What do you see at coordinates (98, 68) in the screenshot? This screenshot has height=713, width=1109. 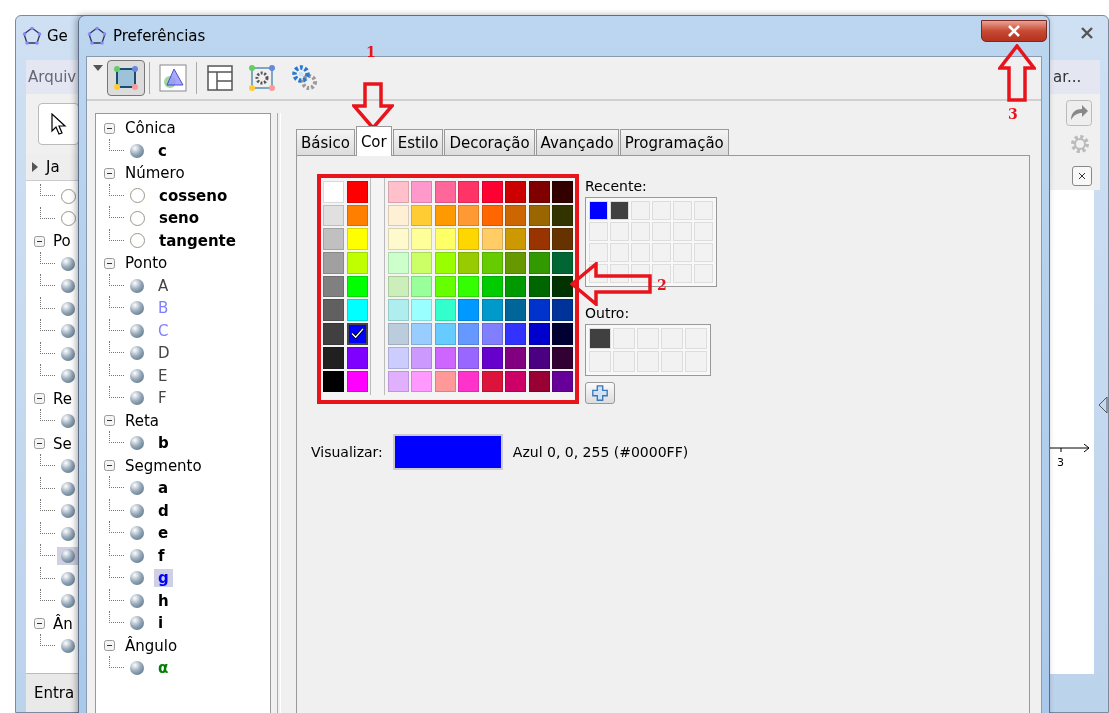 I see `dropdown-arrow-icon` at bounding box center [98, 68].